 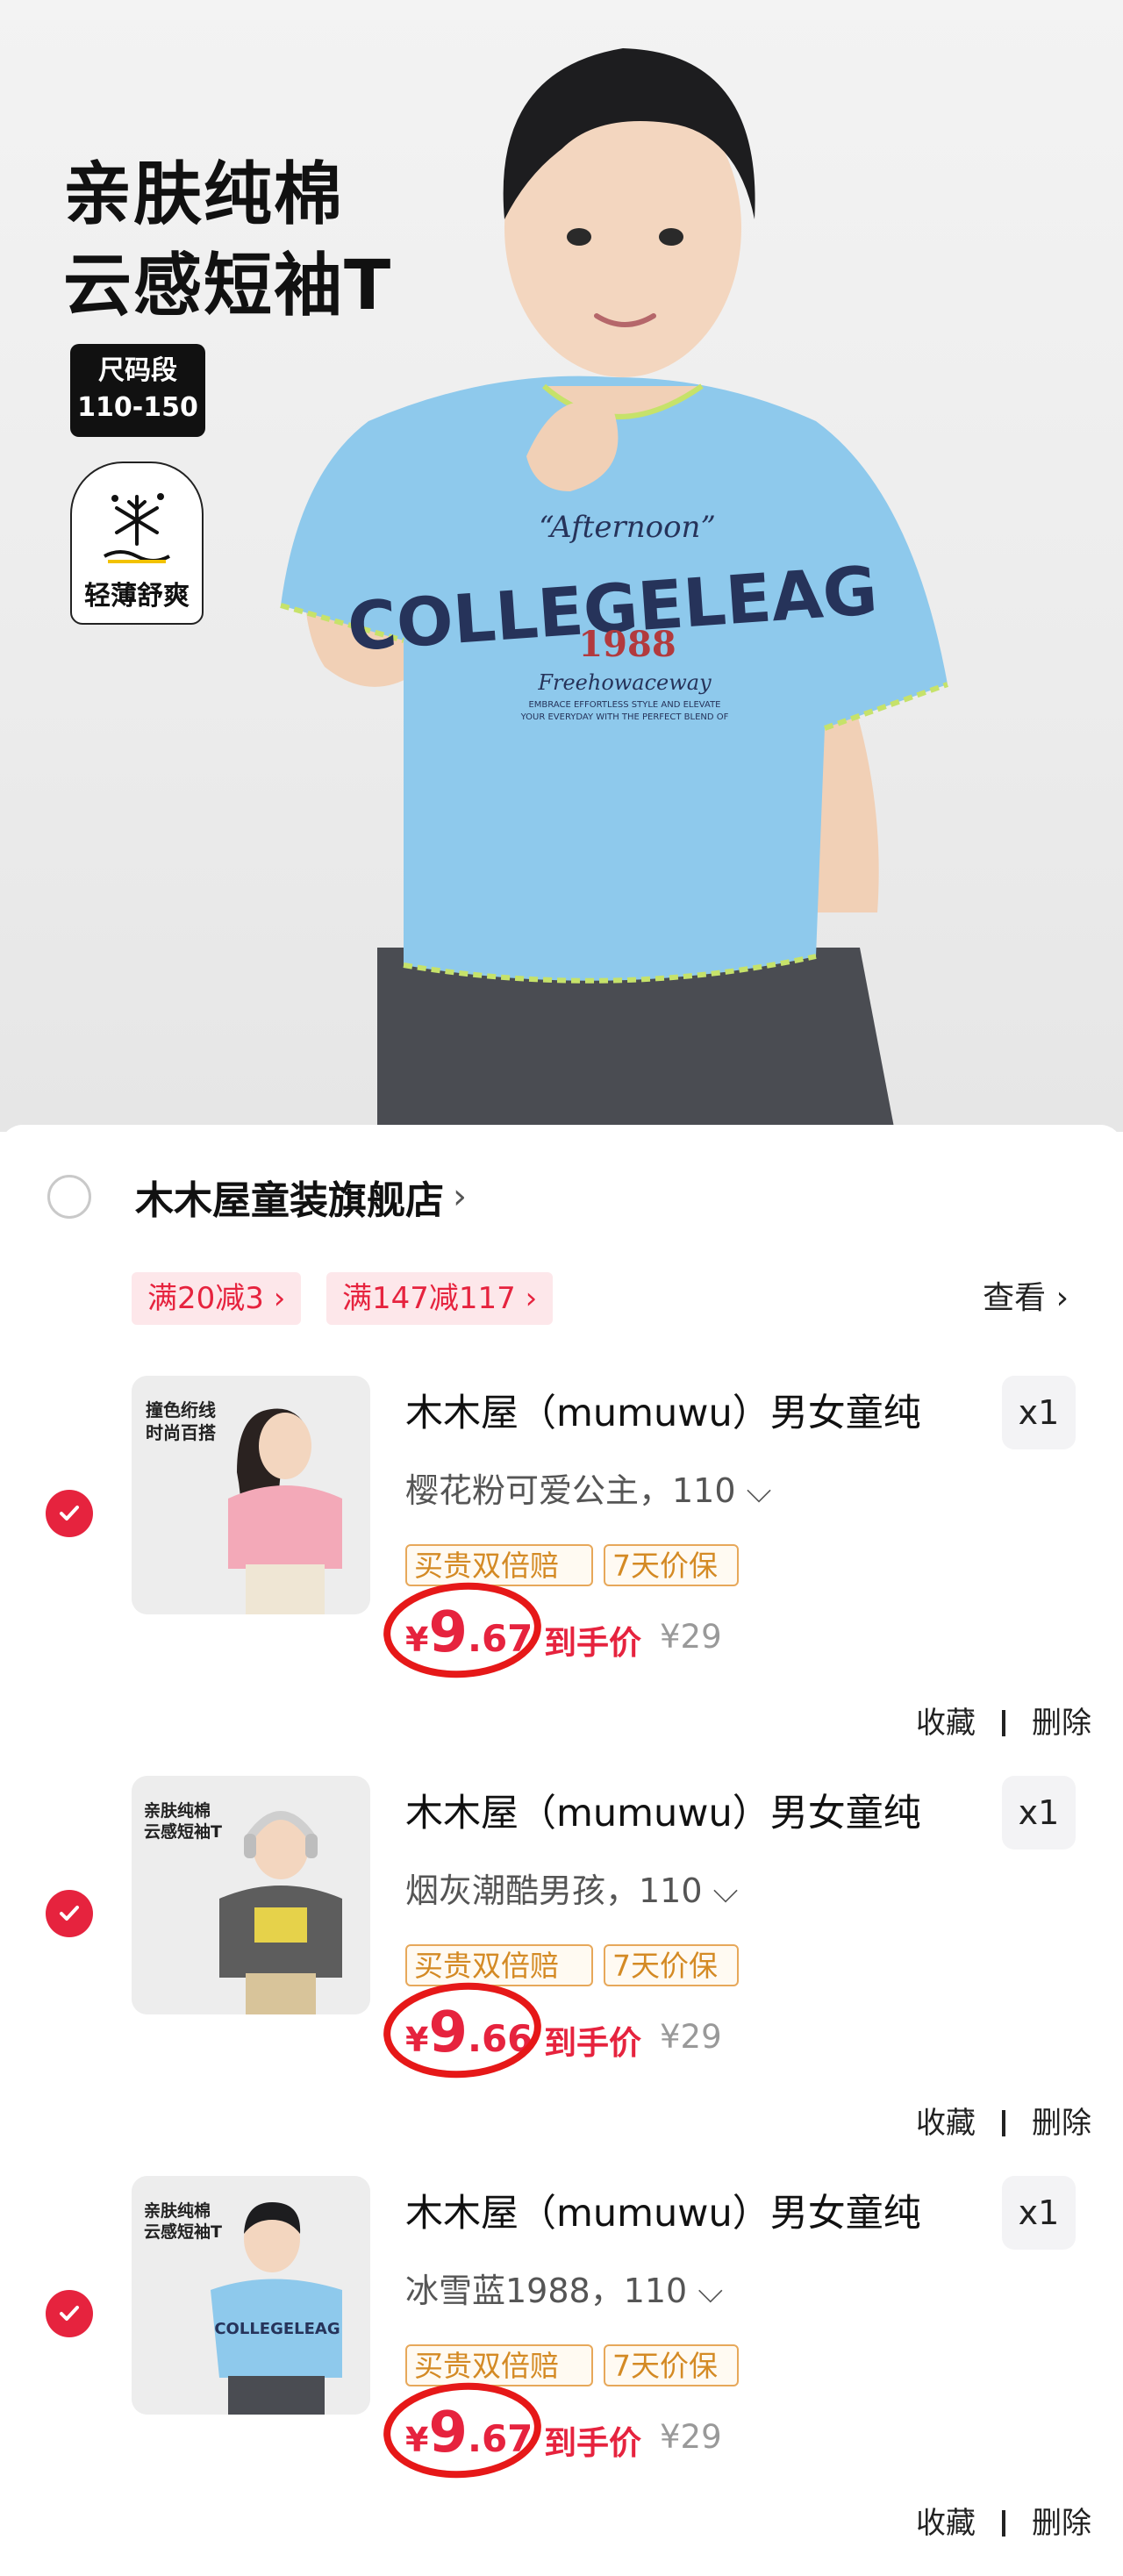 What do you see at coordinates (627, 527) in the screenshot?
I see `shirt-print-script: “Afternoon”` at bounding box center [627, 527].